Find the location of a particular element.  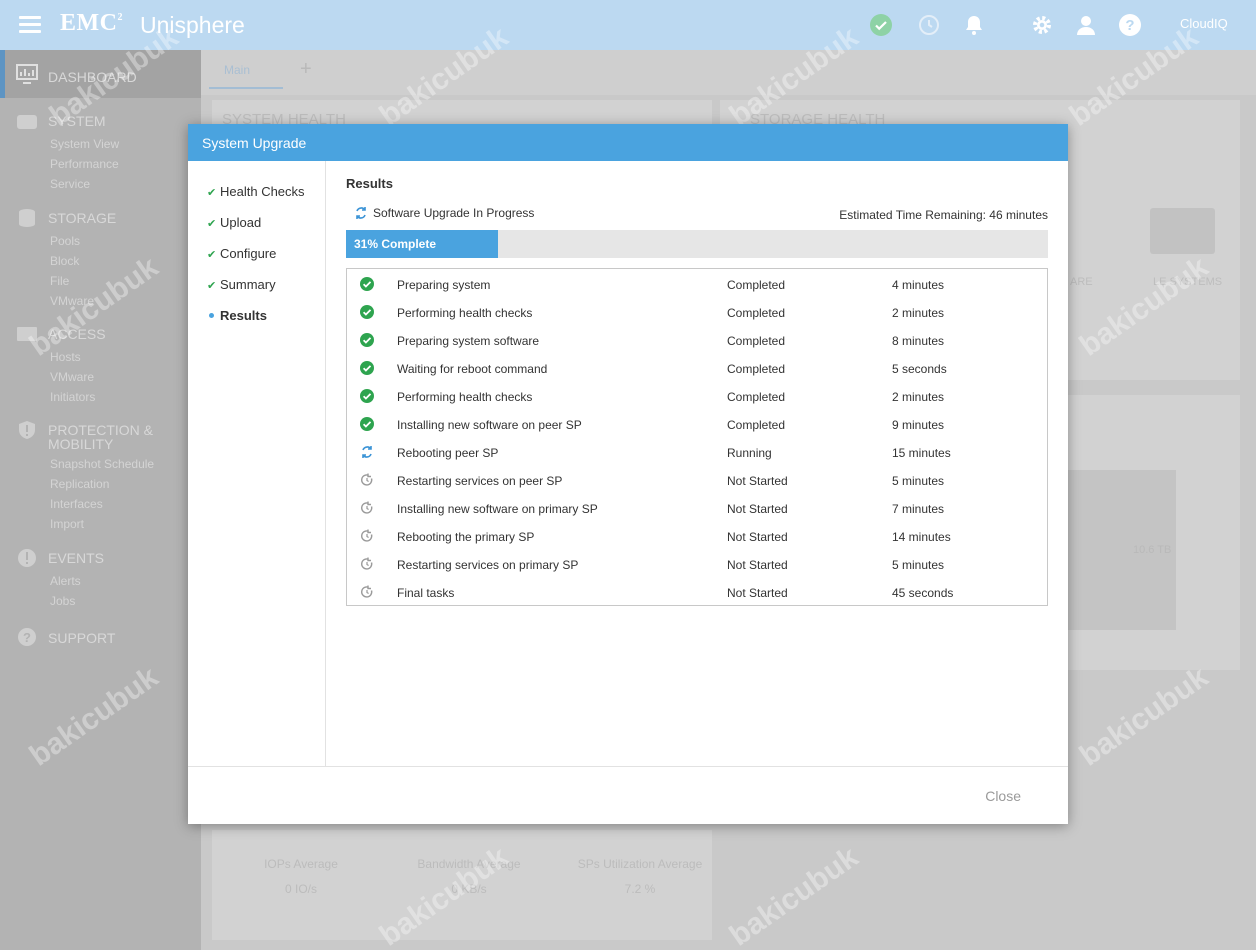

sidebar-item-pools: Pools is located at coordinates (65, 241).